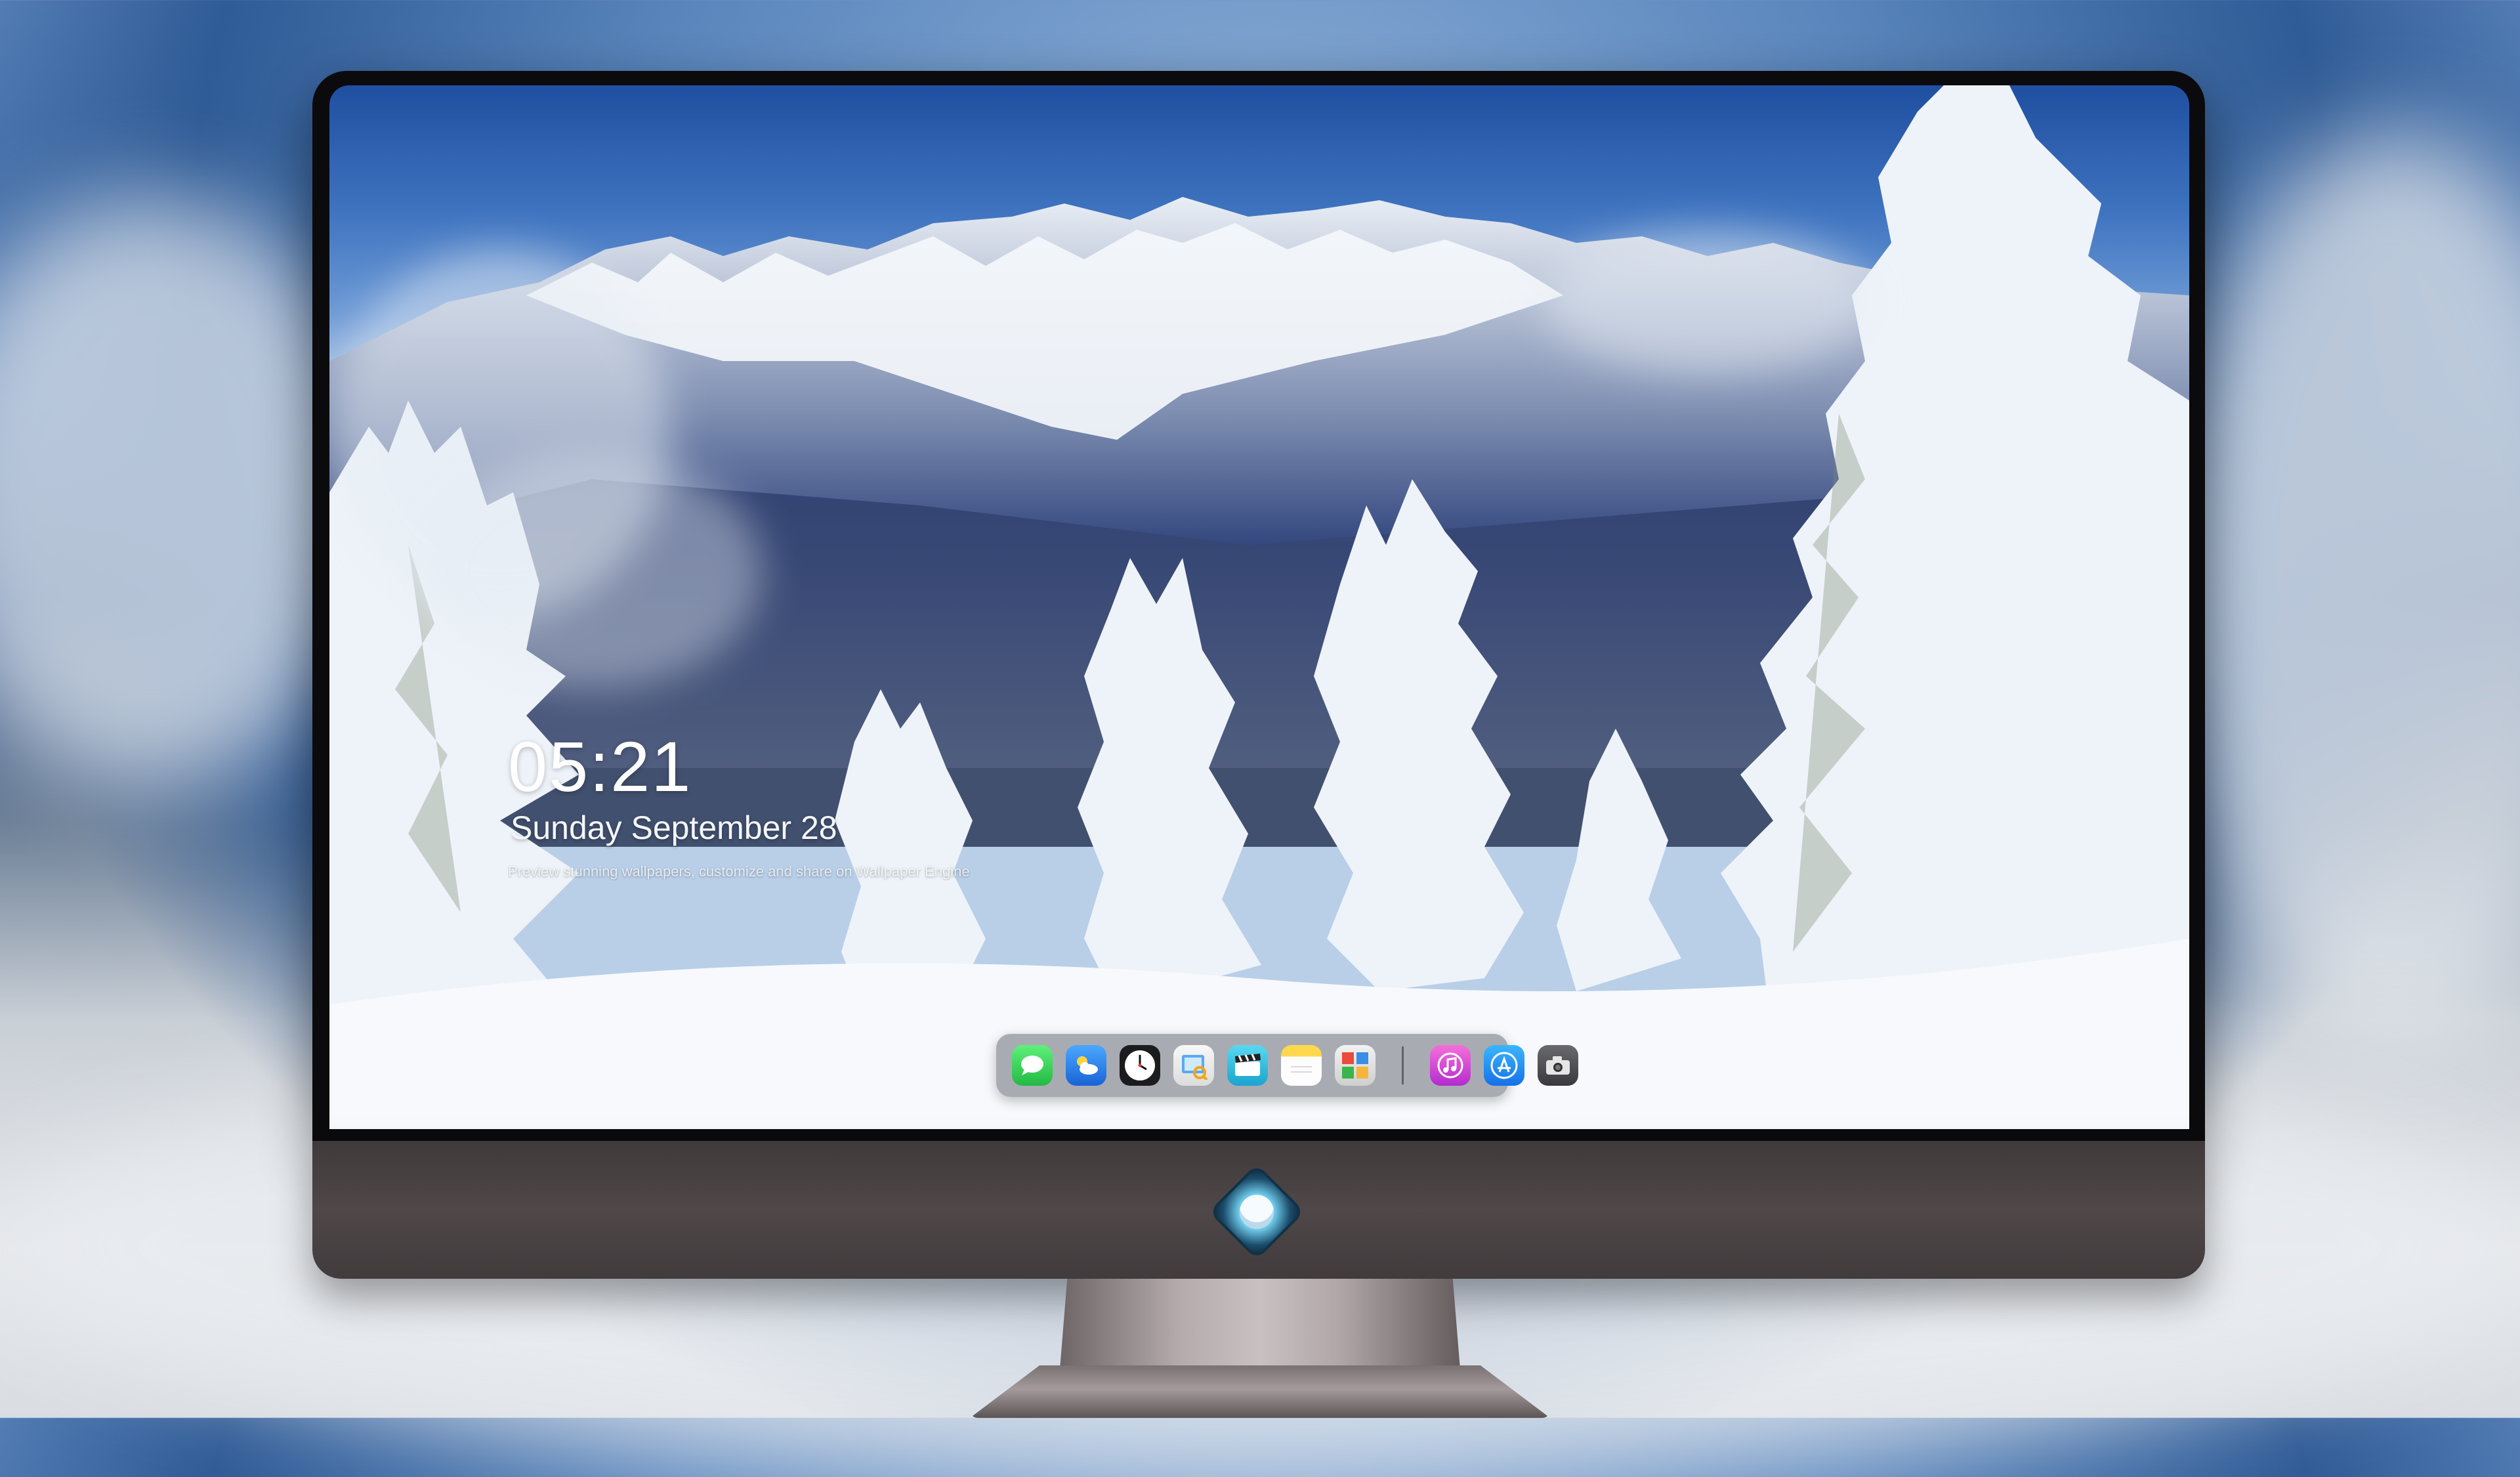 This screenshot has height=1477, width=2520. What do you see at coordinates (1260, 1328) in the screenshot?
I see `monitor-stand-neck` at bounding box center [1260, 1328].